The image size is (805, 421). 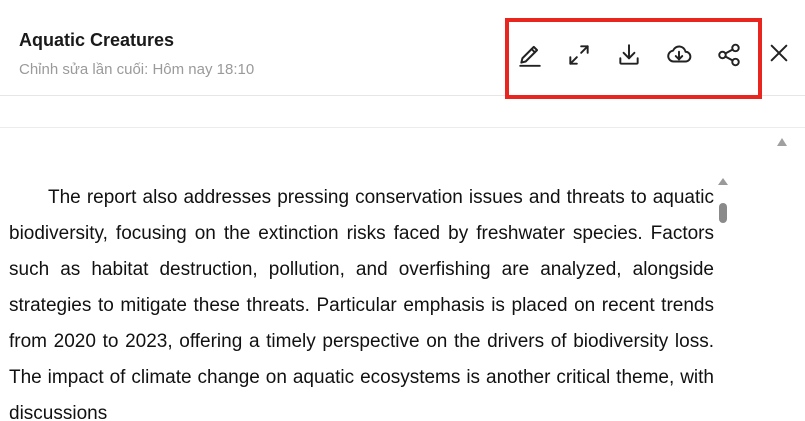 What do you see at coordinates (782, 142) in the screenshot?
I see `viewer-scroll-up-arrow-icon` at bounding box center [782, 142].